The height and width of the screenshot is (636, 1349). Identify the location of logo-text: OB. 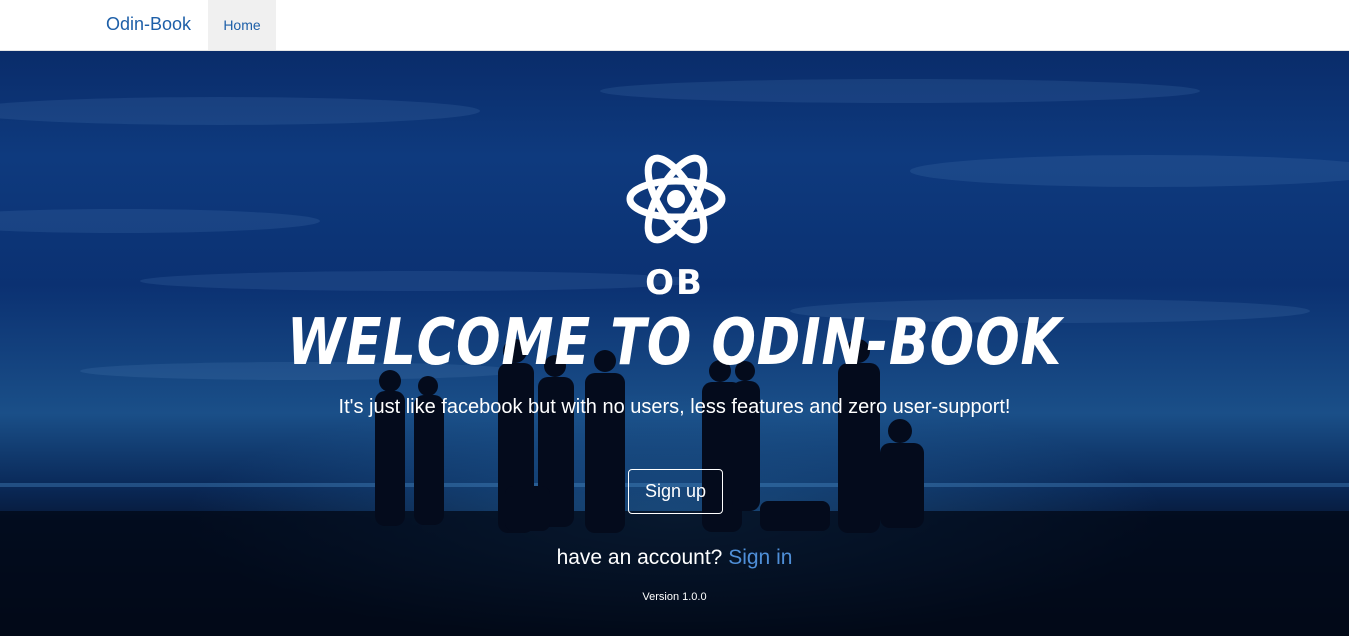
(674, 283).